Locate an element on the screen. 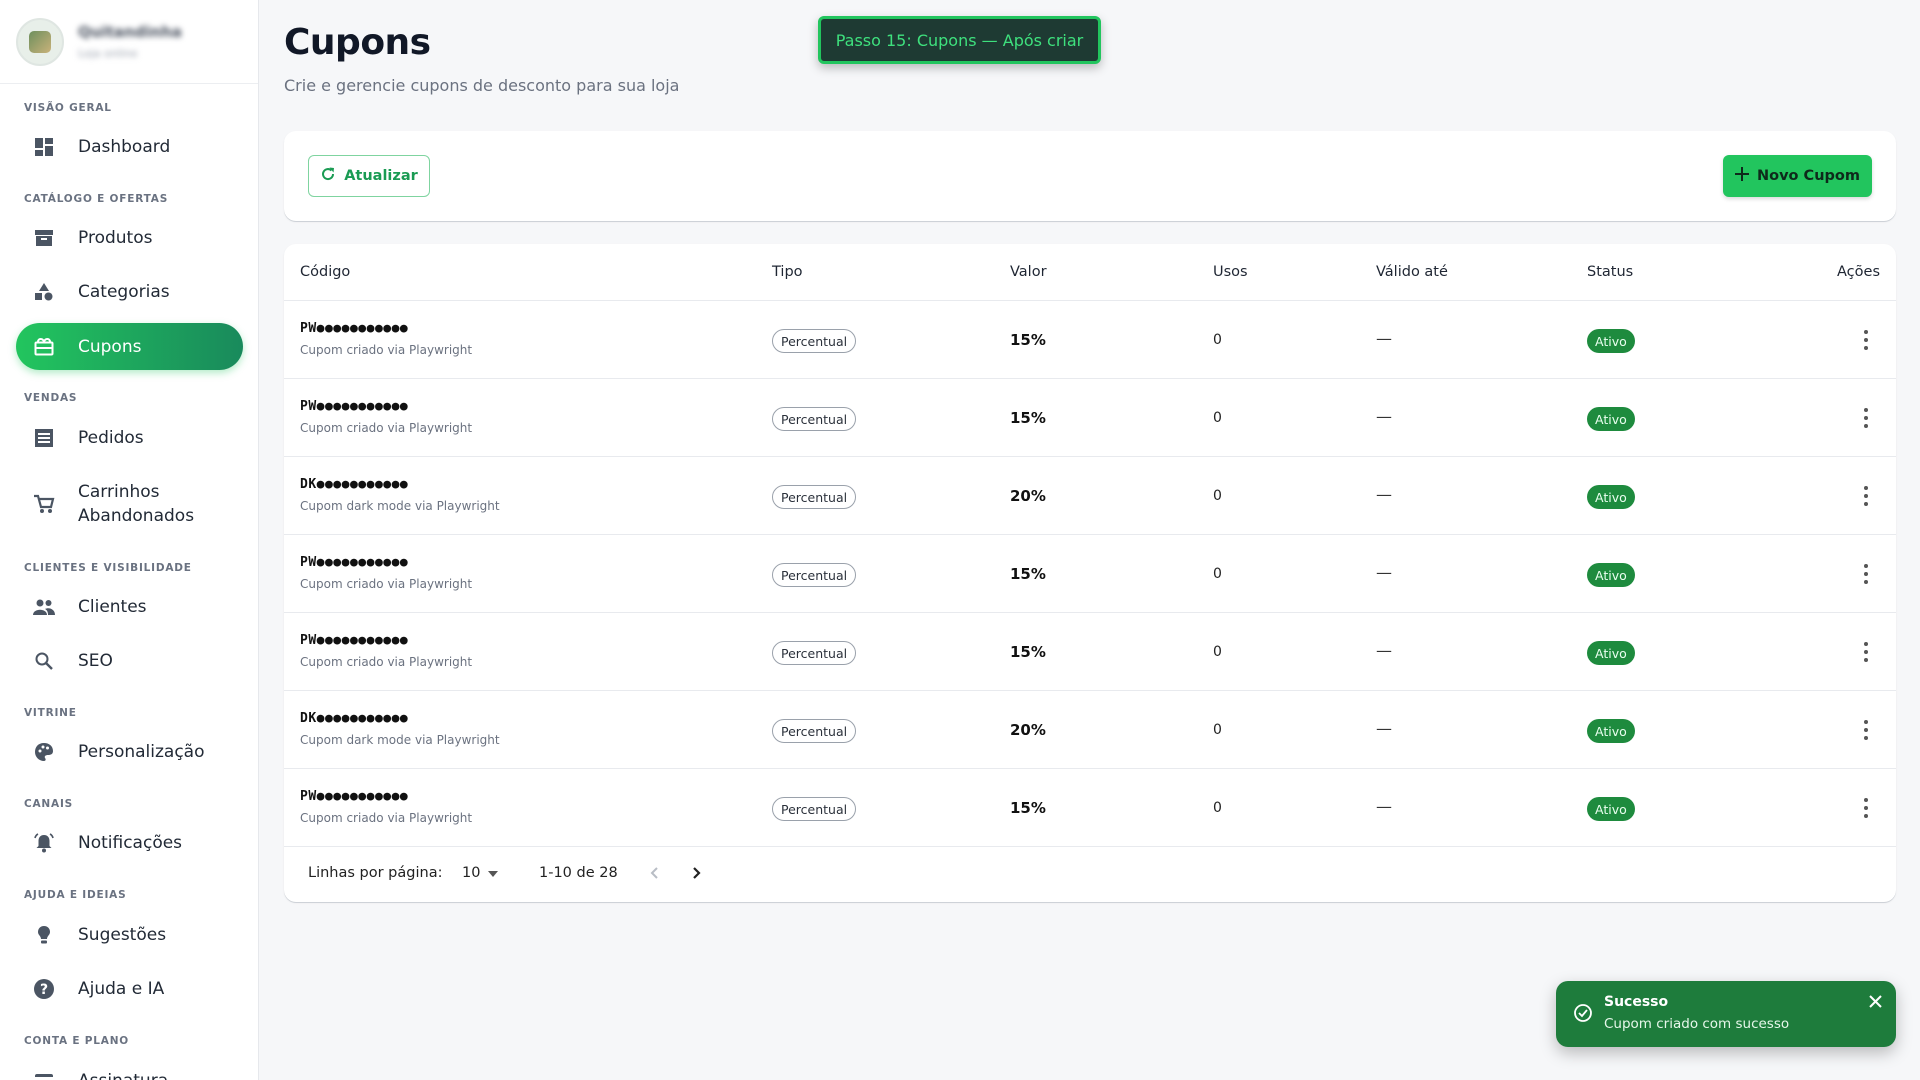 The width and height of the screenshot is (1920, 1080). section-vendas: Vendas is located at coordinates (51, 398).